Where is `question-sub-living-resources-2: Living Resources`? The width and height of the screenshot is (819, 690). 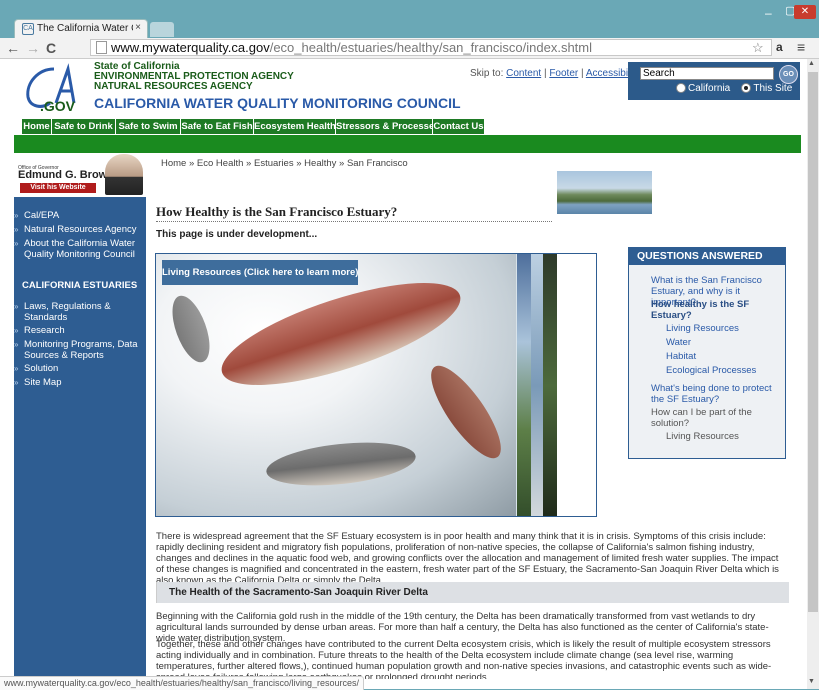 question-sub-living-resources-2: Living Resources is located at coordinates (702, 436).